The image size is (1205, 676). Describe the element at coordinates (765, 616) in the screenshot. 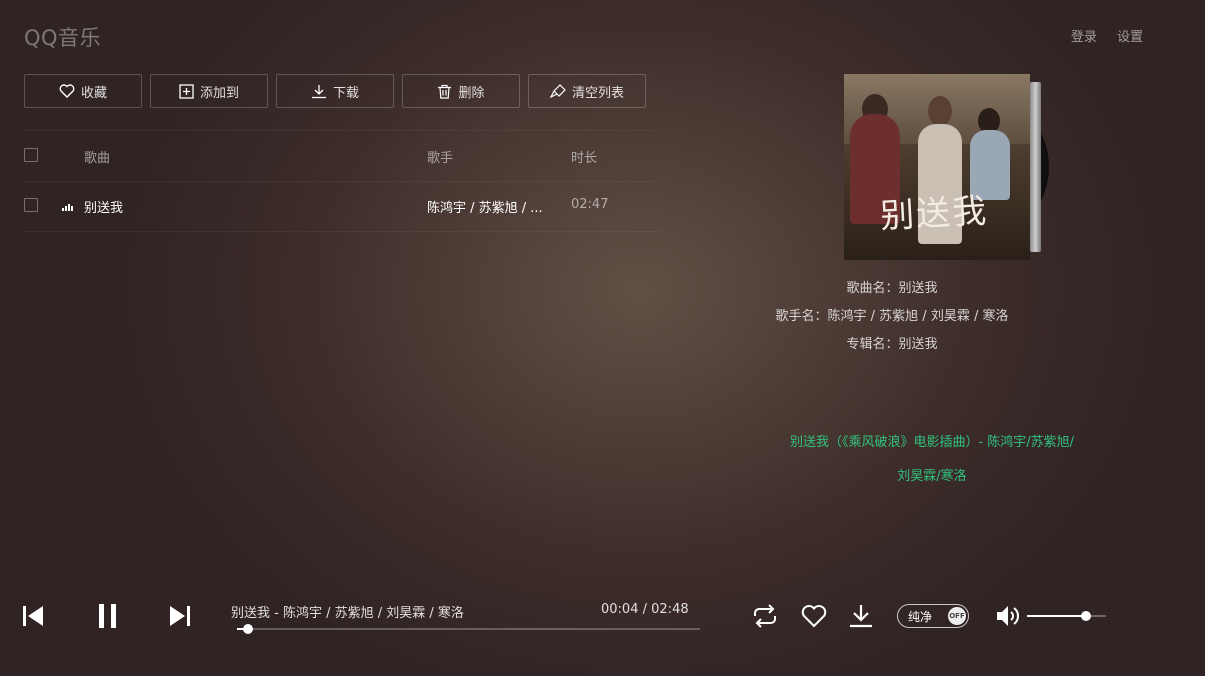

I see `loop-icon` at that location.